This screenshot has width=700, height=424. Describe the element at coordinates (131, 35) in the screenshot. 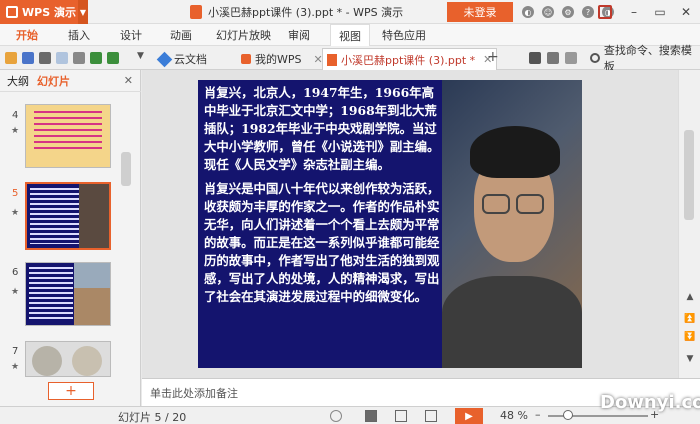

I see `menu-design: 设计` at that location.